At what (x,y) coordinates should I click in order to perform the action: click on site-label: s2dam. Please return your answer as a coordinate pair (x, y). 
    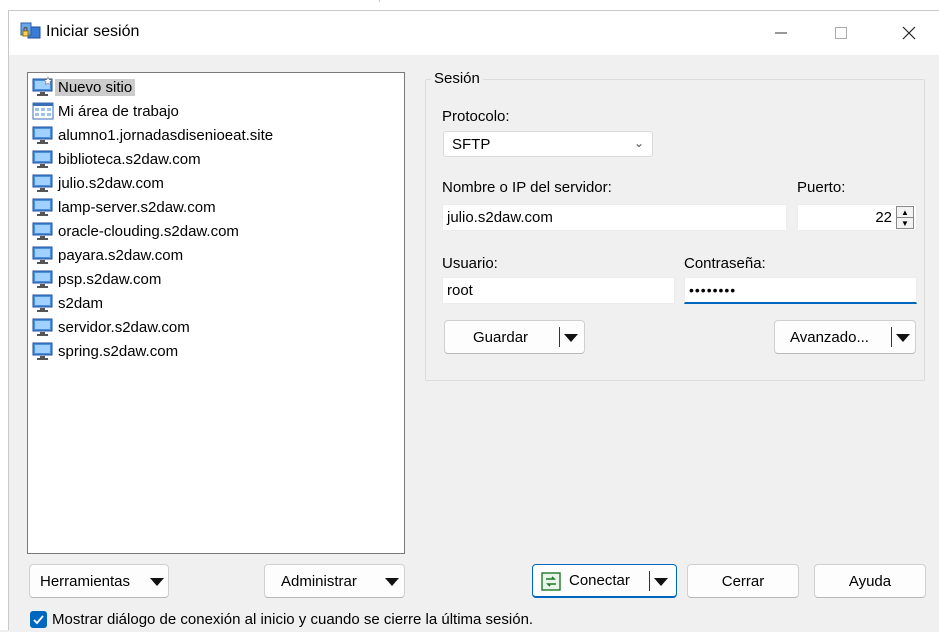
    Looking at the image, I should click on (81, 303).